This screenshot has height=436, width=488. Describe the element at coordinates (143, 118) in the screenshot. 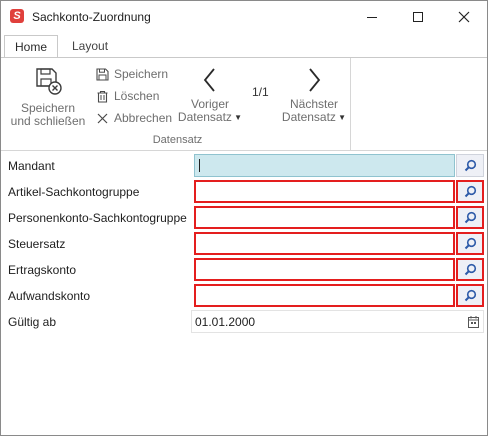

I see `cancel-label: Abbrechen` at that location.